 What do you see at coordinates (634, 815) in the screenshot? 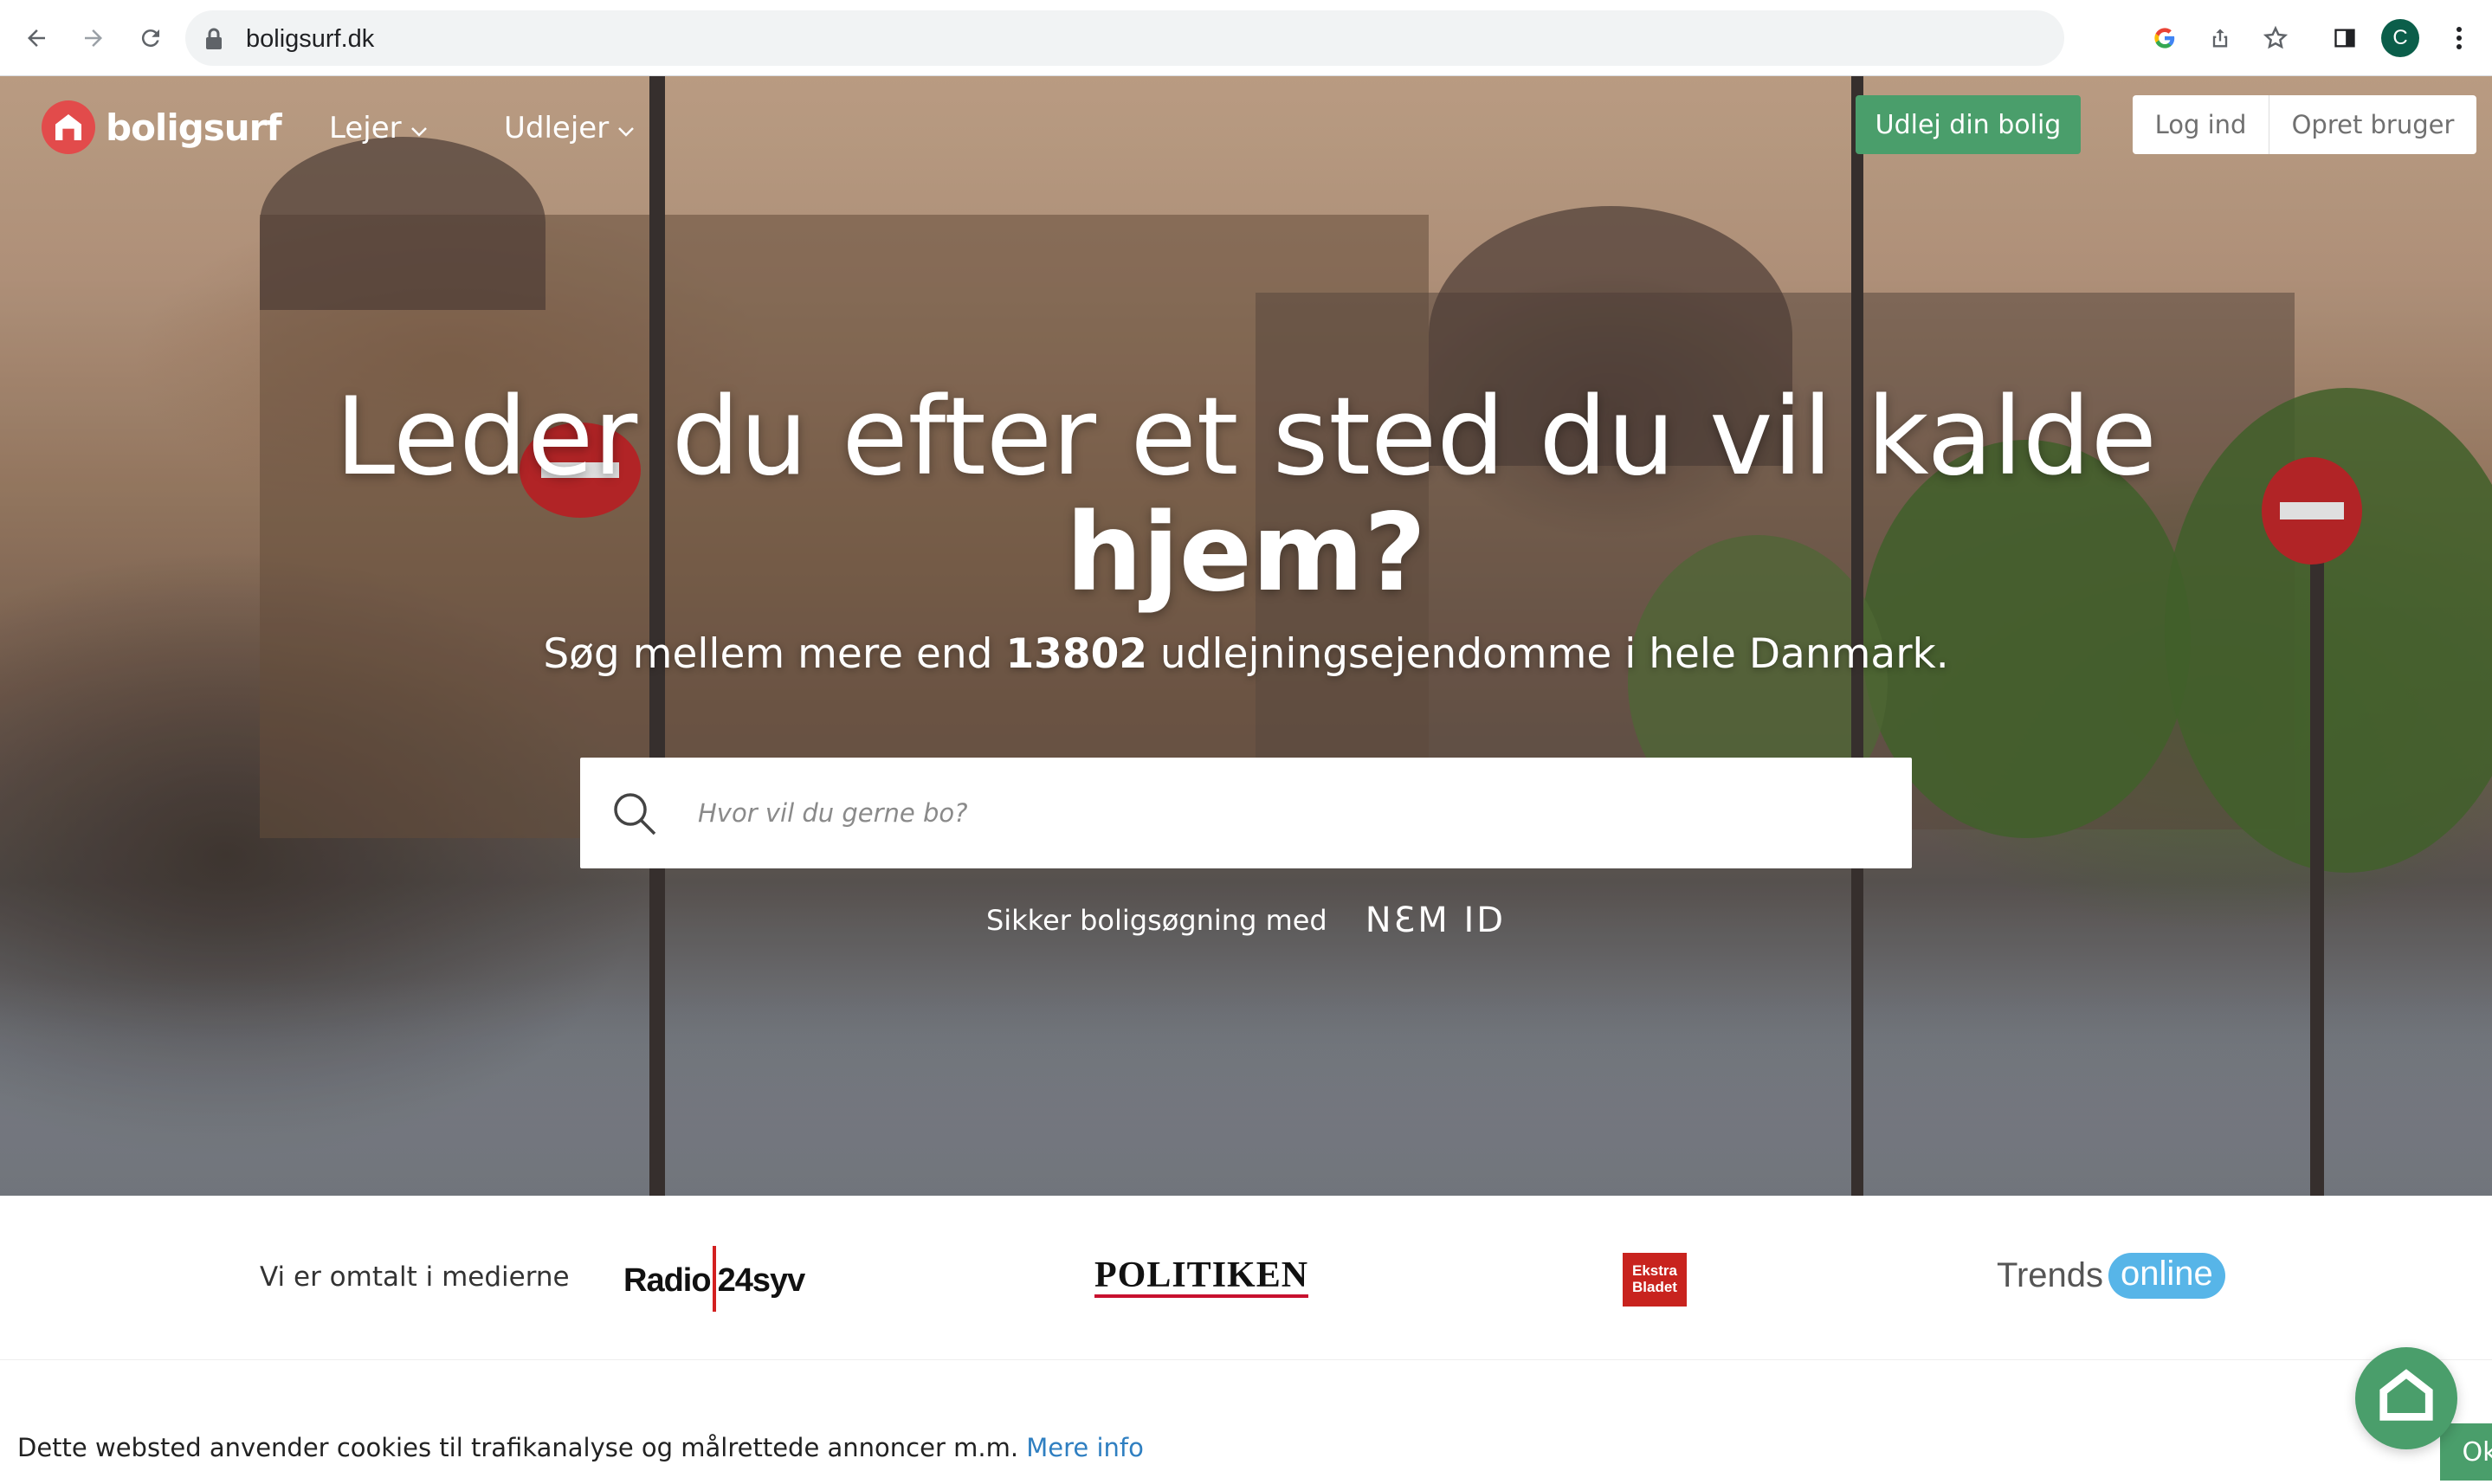
I see `search-icon` at bounding box center [634, 815].